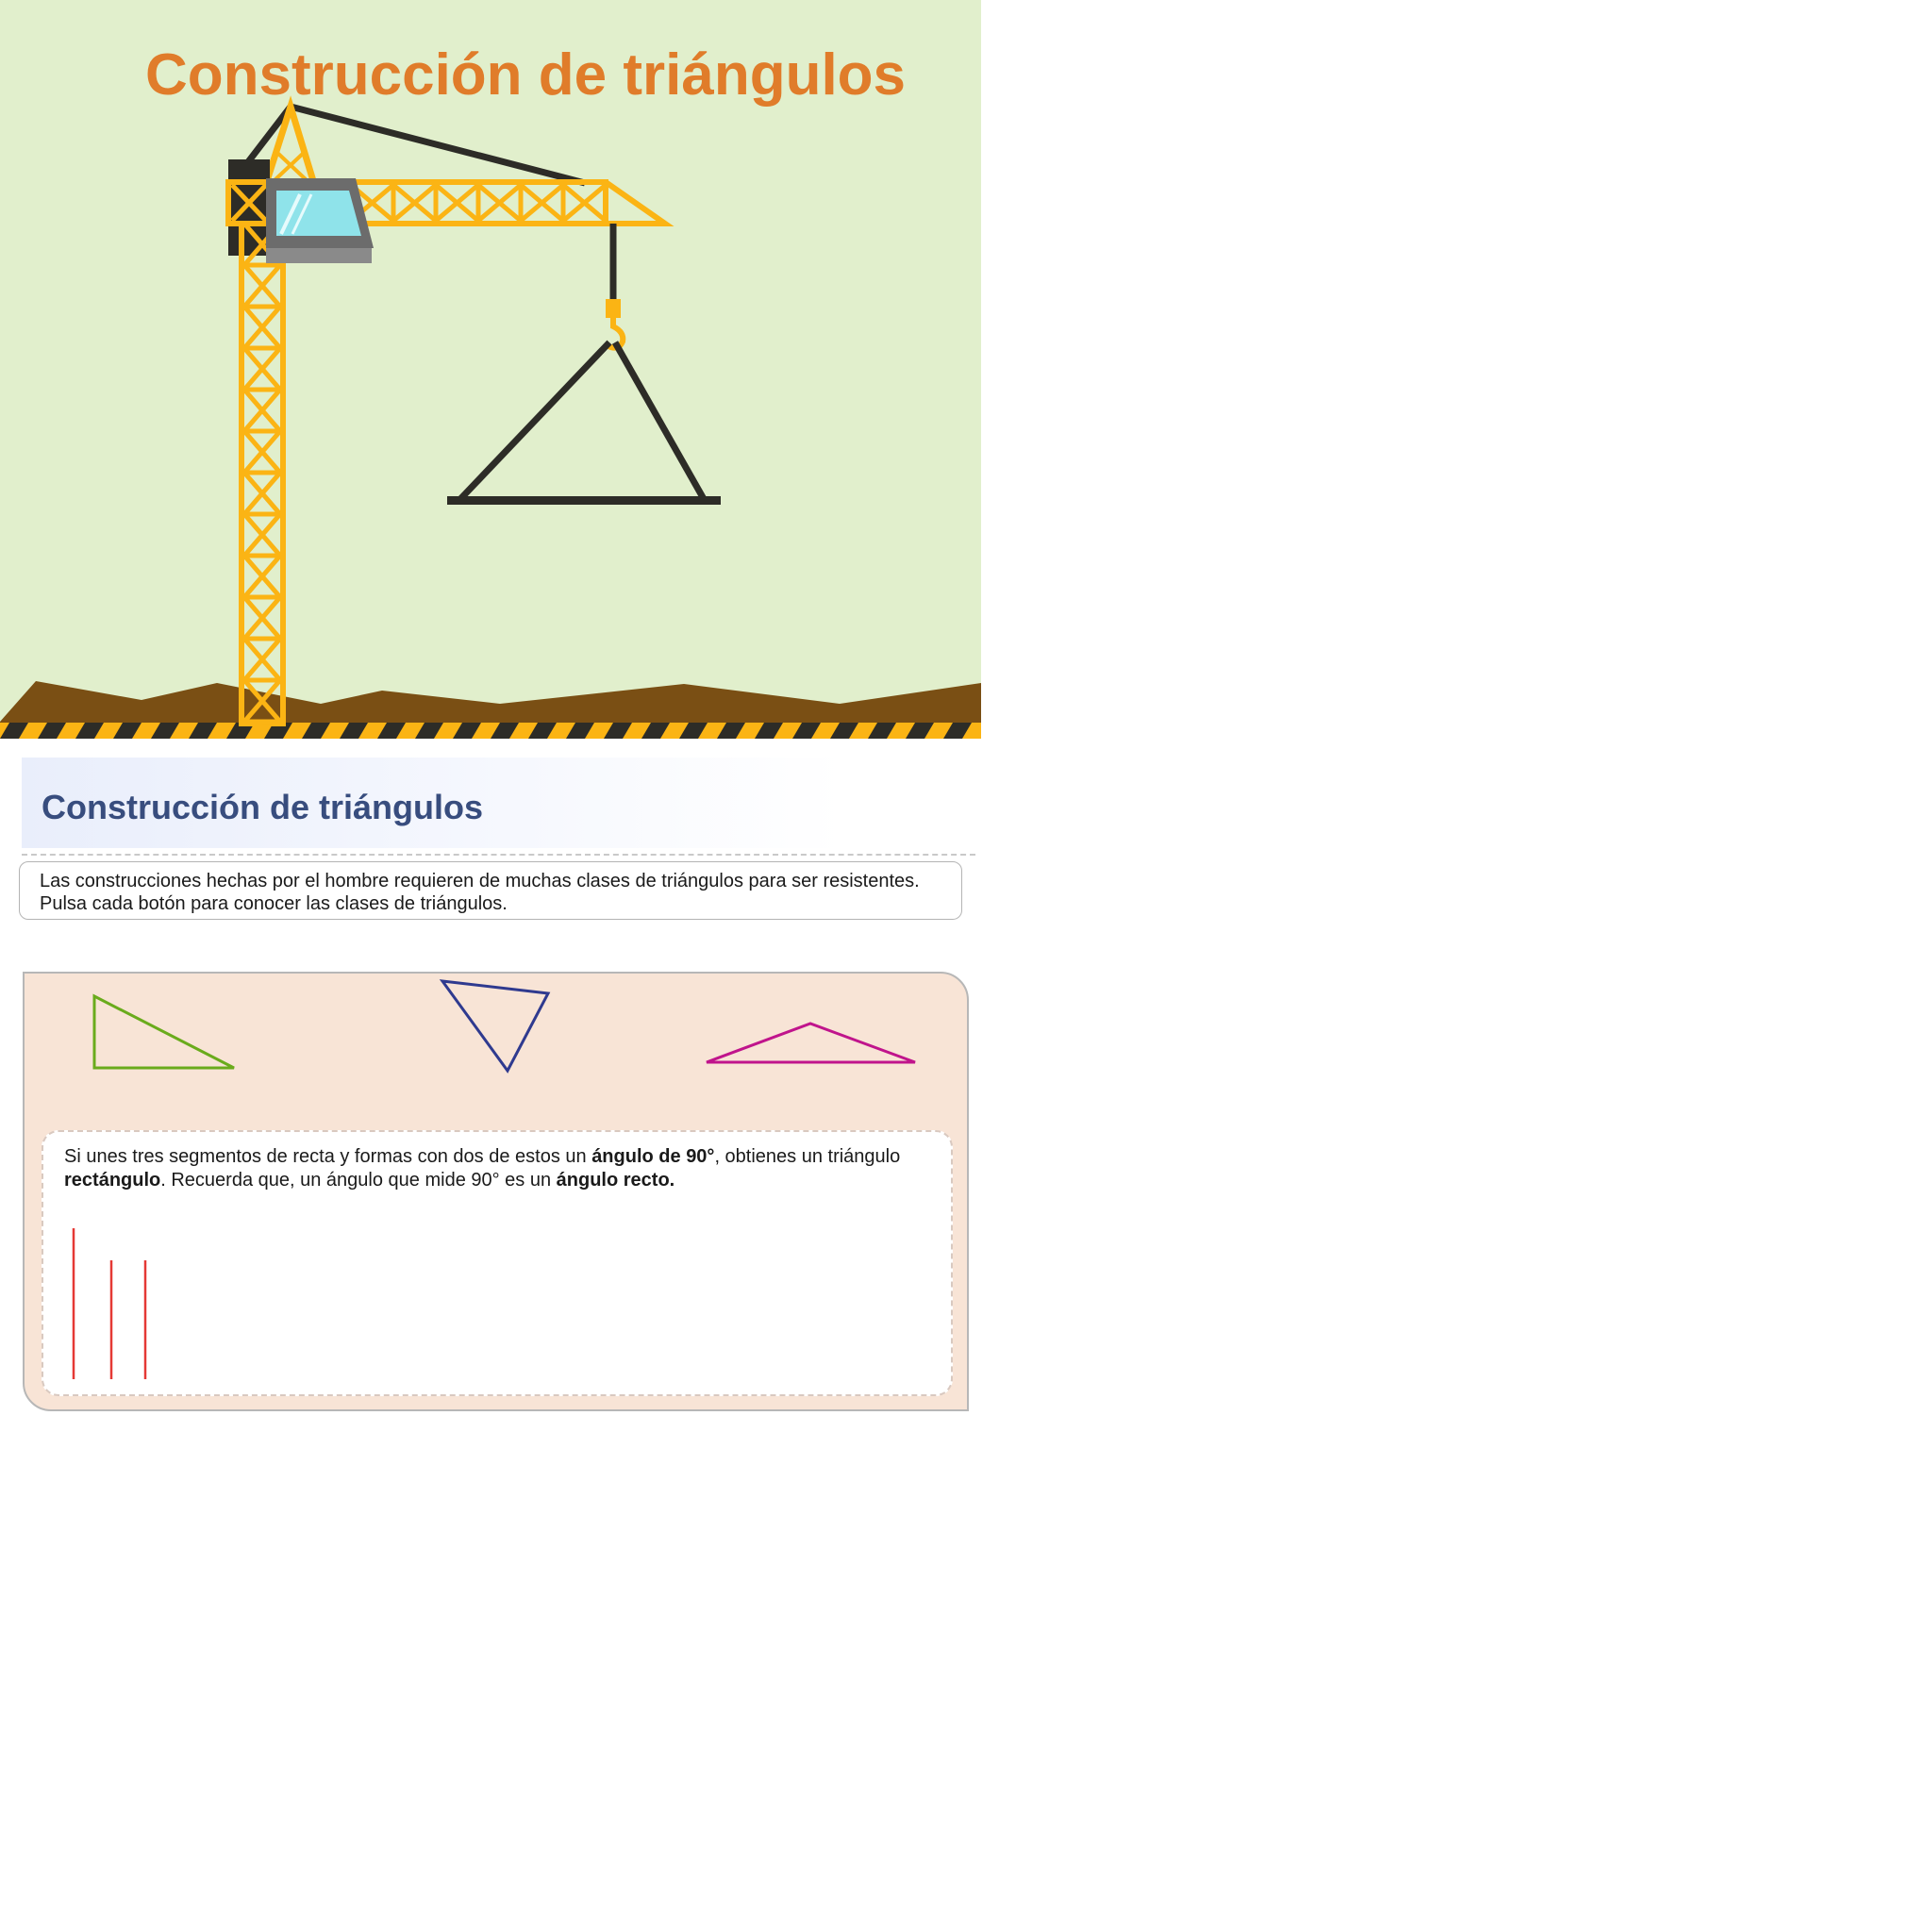  I want to click on section-divider, so click(499, 855).